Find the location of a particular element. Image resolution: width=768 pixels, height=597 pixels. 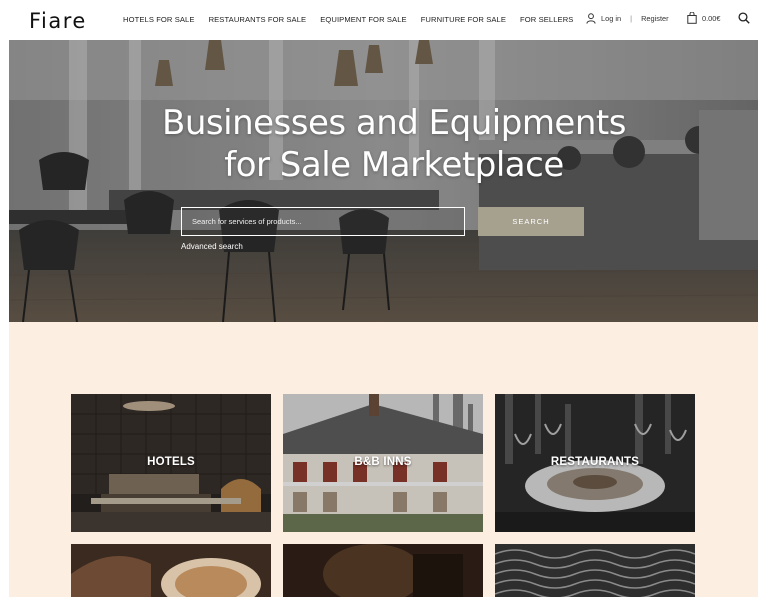

nav-sellers: FOR SELLERS is located at coordinates (546, 19).